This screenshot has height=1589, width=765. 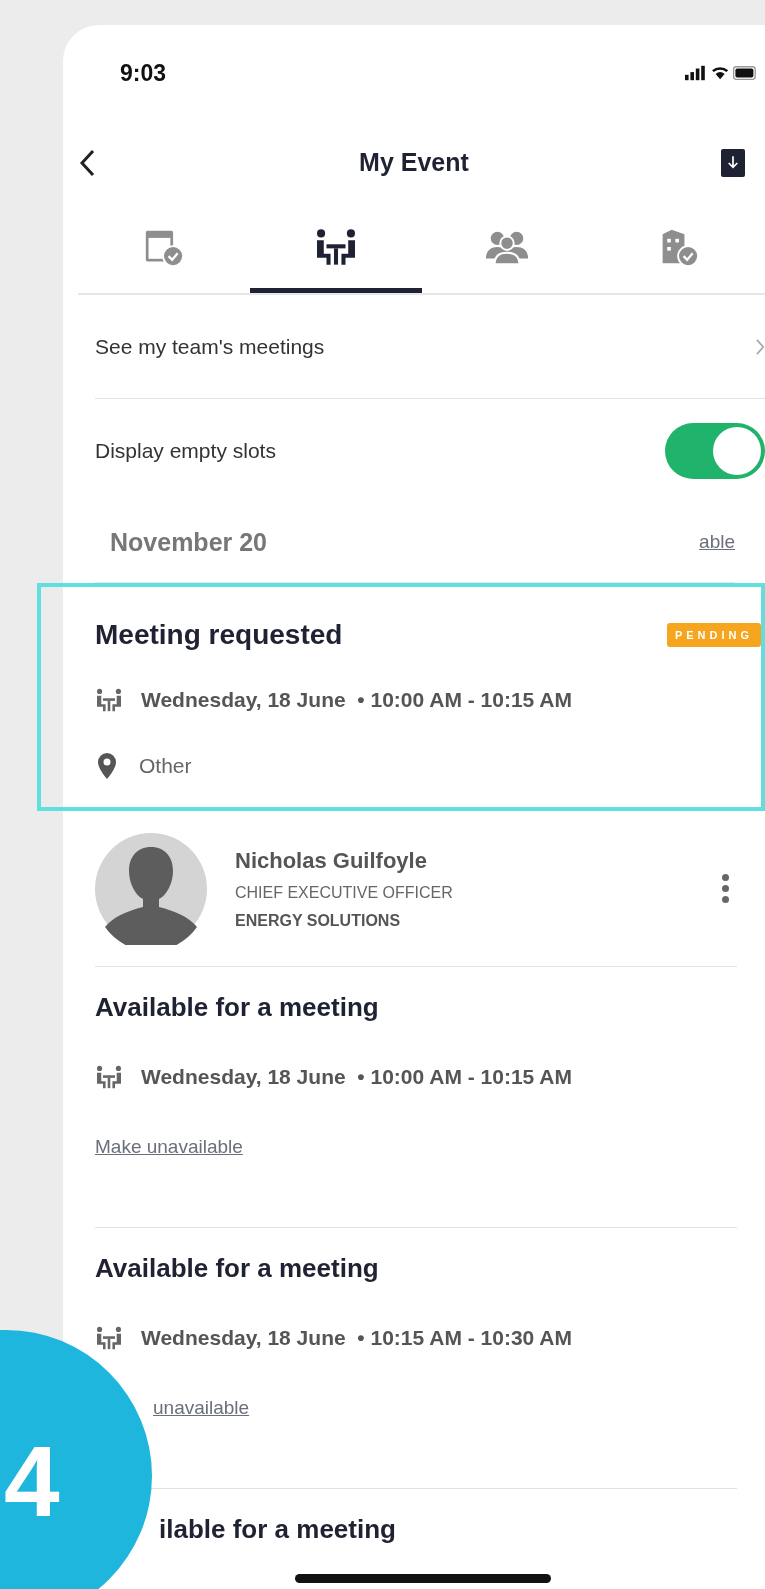 I want to click on toggle-switch, so click(x=715, y=451).